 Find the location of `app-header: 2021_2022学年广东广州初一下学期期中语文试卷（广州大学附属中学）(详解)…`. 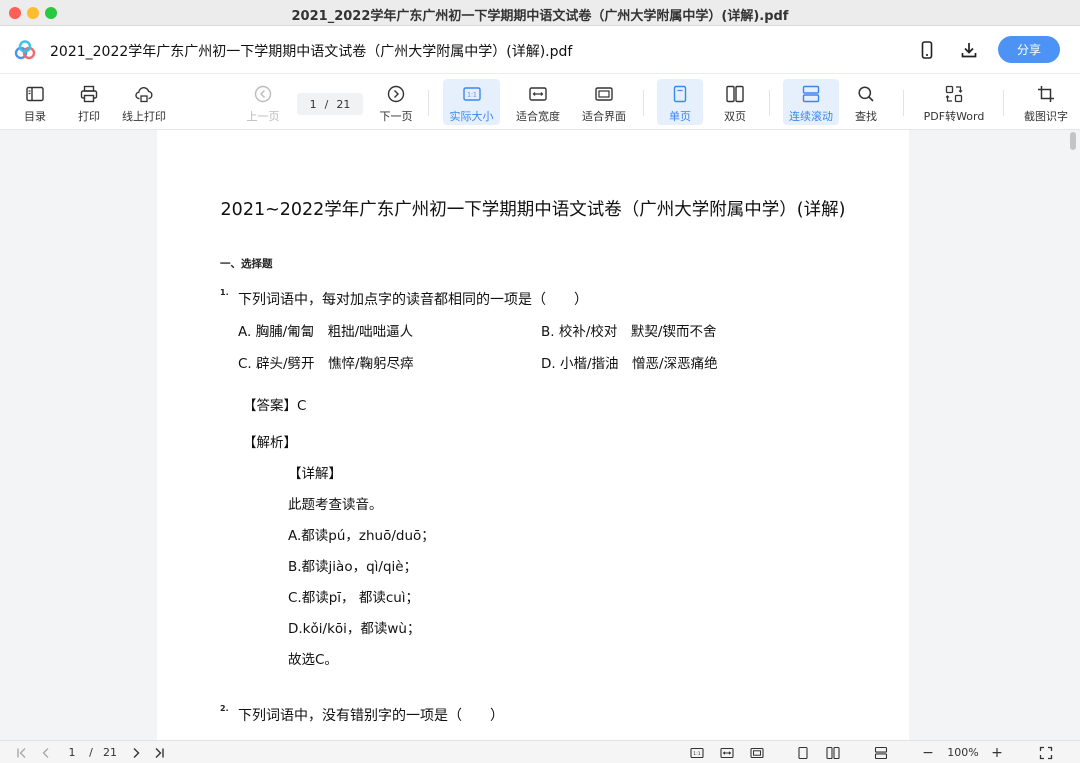

app-header: 2021_2022学年广东广州初一下学期期中语文试卷（广州大学附属中学）(详解)… is located at coordinates (540, 50).